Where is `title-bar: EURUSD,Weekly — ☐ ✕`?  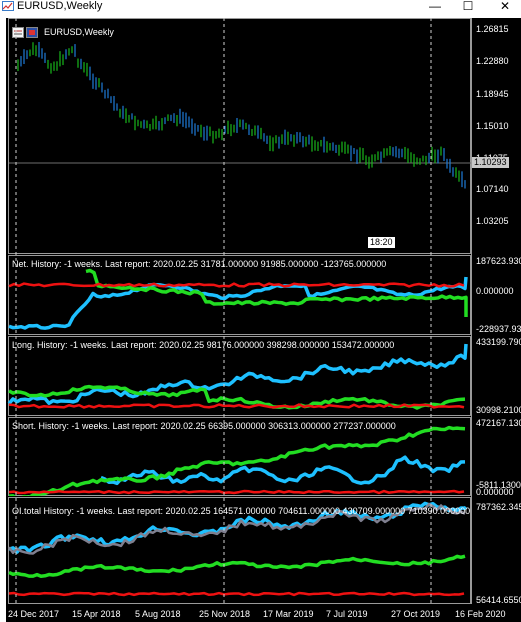
title-bar: EURUSD,Weekly — ☐ ✕ is located at coordinates (260, 7).